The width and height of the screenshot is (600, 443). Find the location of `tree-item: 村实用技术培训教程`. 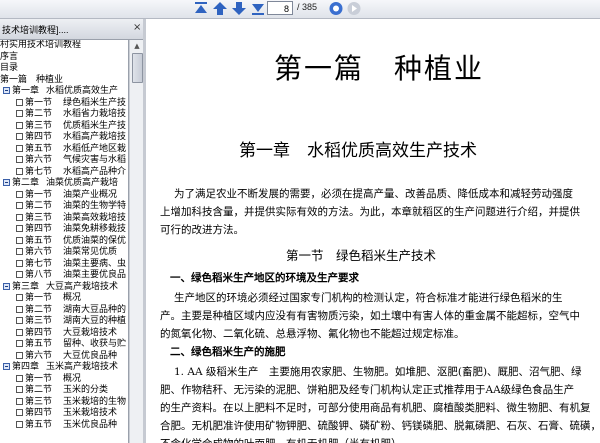

tree-item: 村实用技术培训教程 is located at coordinates (40, 45).